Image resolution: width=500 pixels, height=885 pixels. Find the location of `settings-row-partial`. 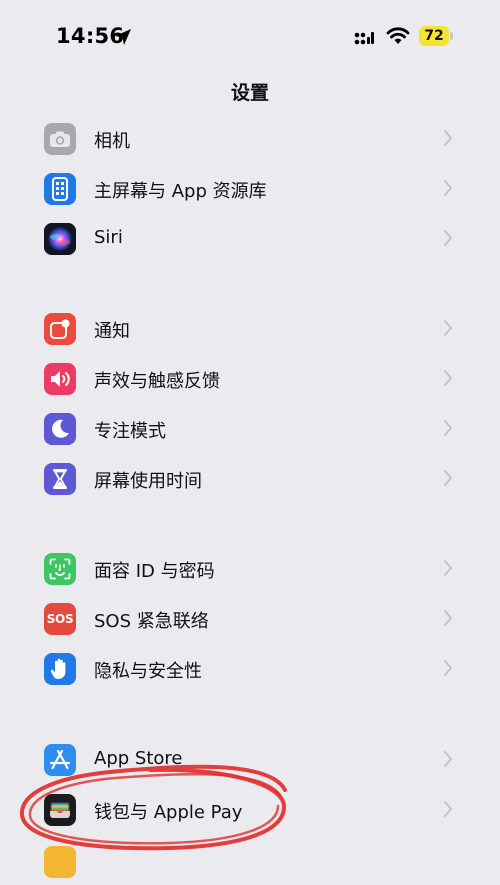

settings-row-partial is located at coordinates (250, 860).